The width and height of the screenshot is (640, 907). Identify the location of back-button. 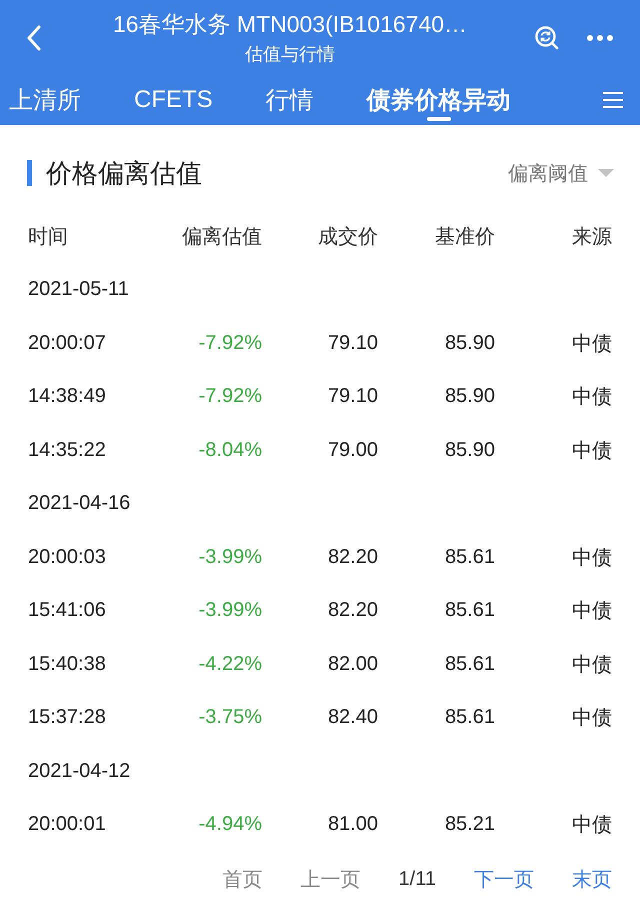
(34, 37).